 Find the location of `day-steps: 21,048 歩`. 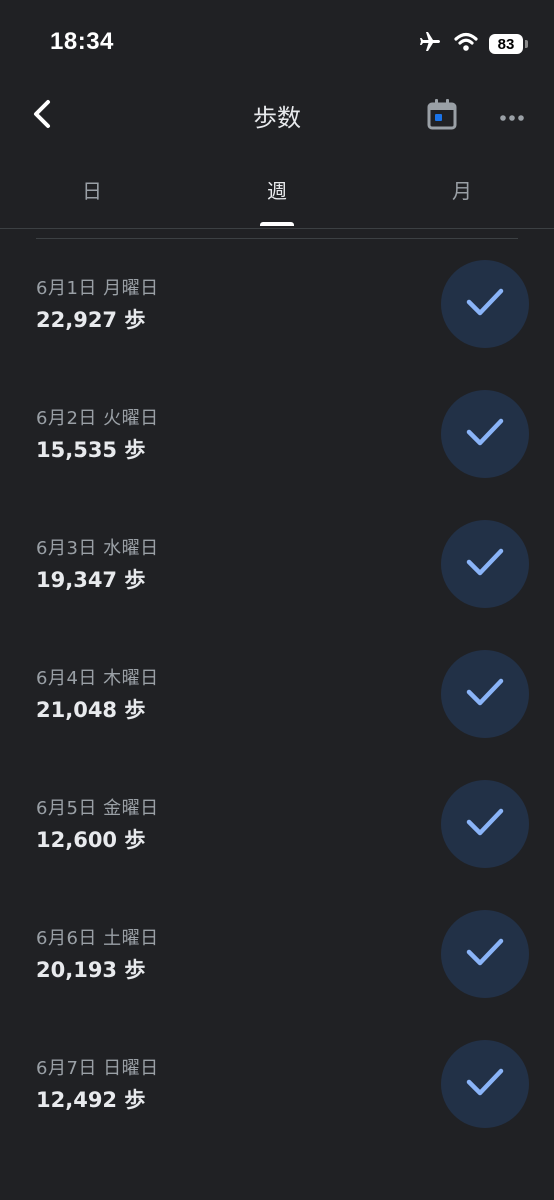

day-steps: 21,048 歩 is located at coordinates (91, 710).